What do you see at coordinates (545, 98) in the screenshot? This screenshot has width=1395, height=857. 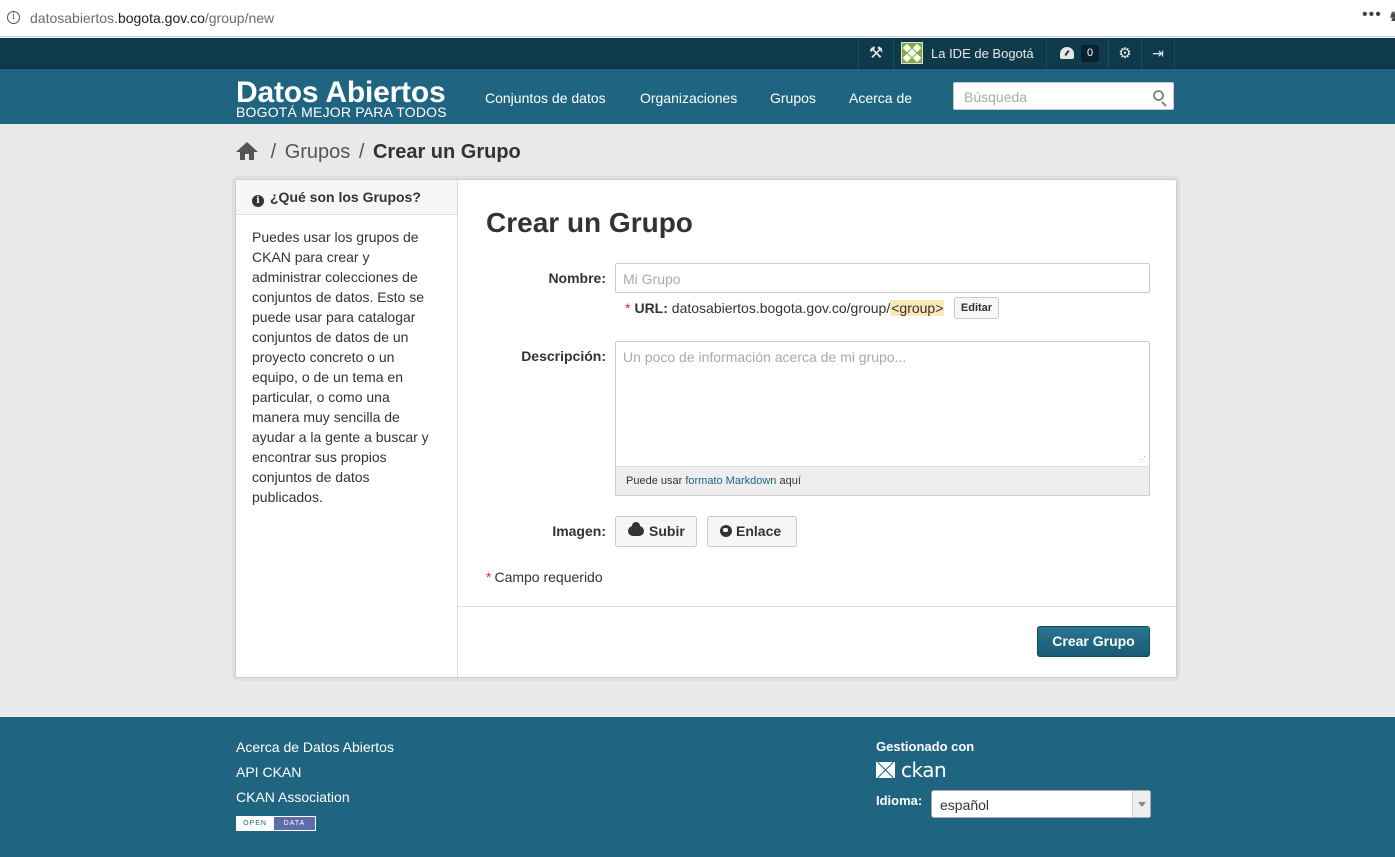 I see `nav-datasets: Conjuntos de datos` at bounding box center [545, 98].